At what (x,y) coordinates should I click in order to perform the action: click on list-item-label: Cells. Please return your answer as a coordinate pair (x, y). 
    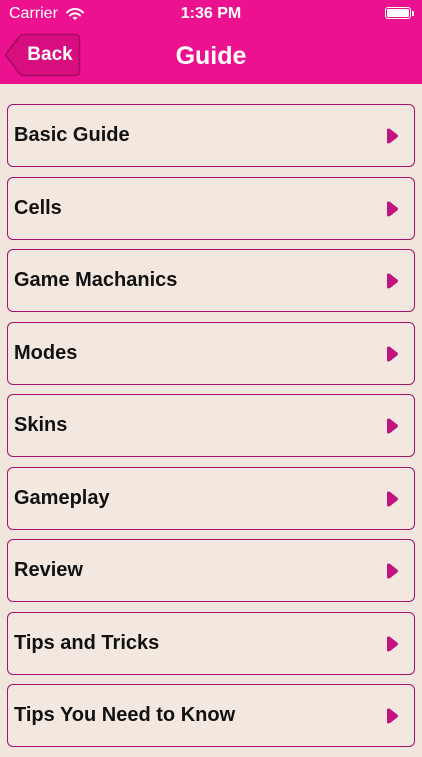
    Looking at the image, I should click on (38, 207).